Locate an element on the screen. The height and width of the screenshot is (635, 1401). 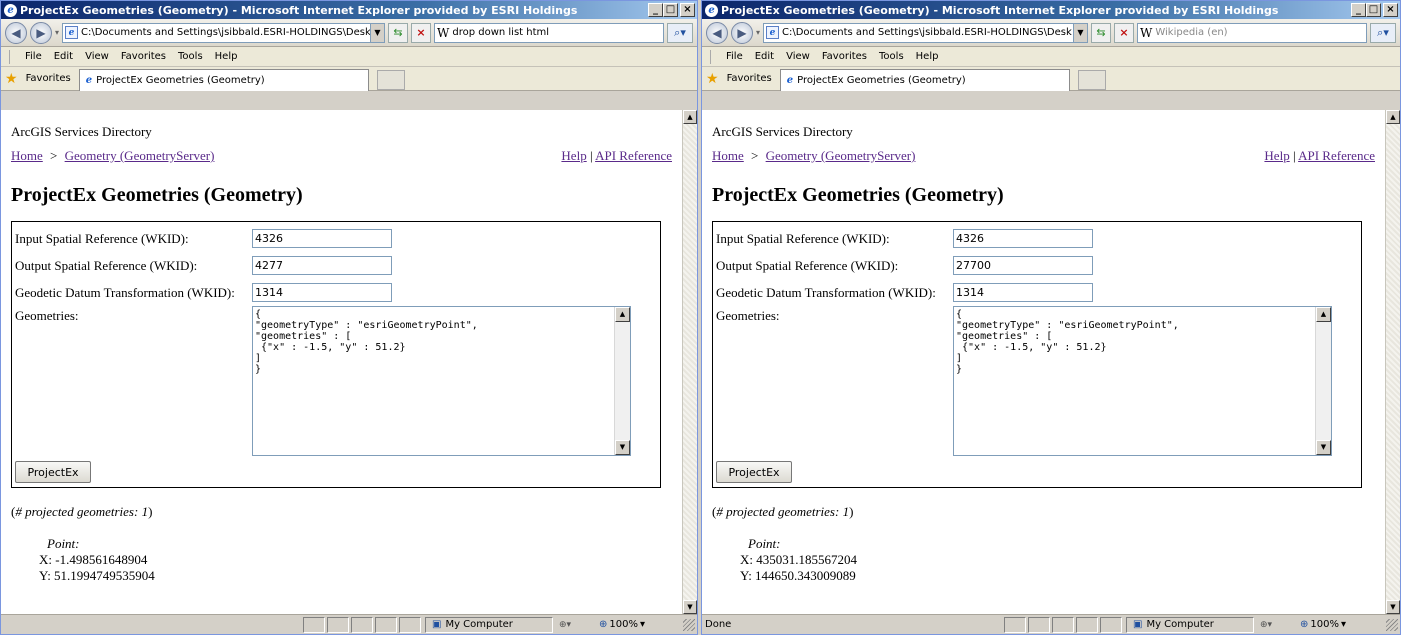
search-text: drop down list html is located at coordinates (500, 32).